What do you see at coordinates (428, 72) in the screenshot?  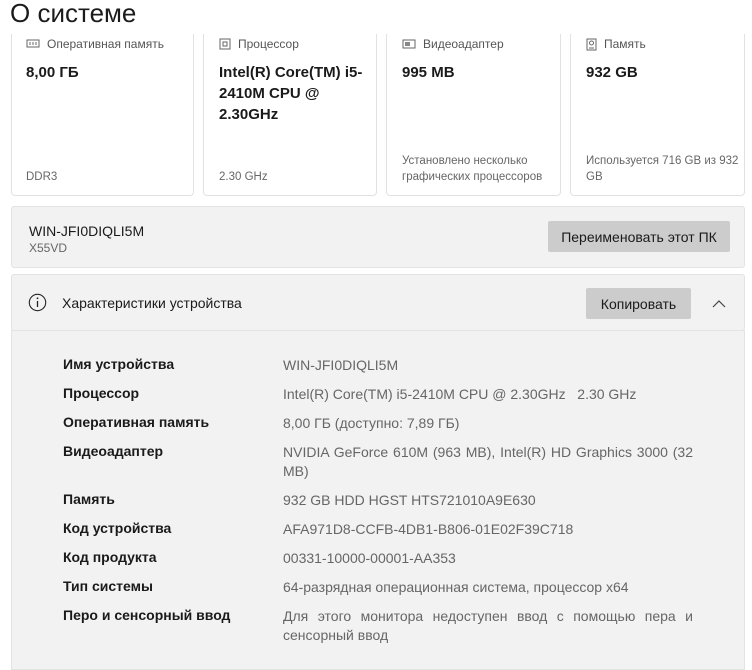 I see `gpu-card-value: 995 MB` at bounding box center [428, 72].